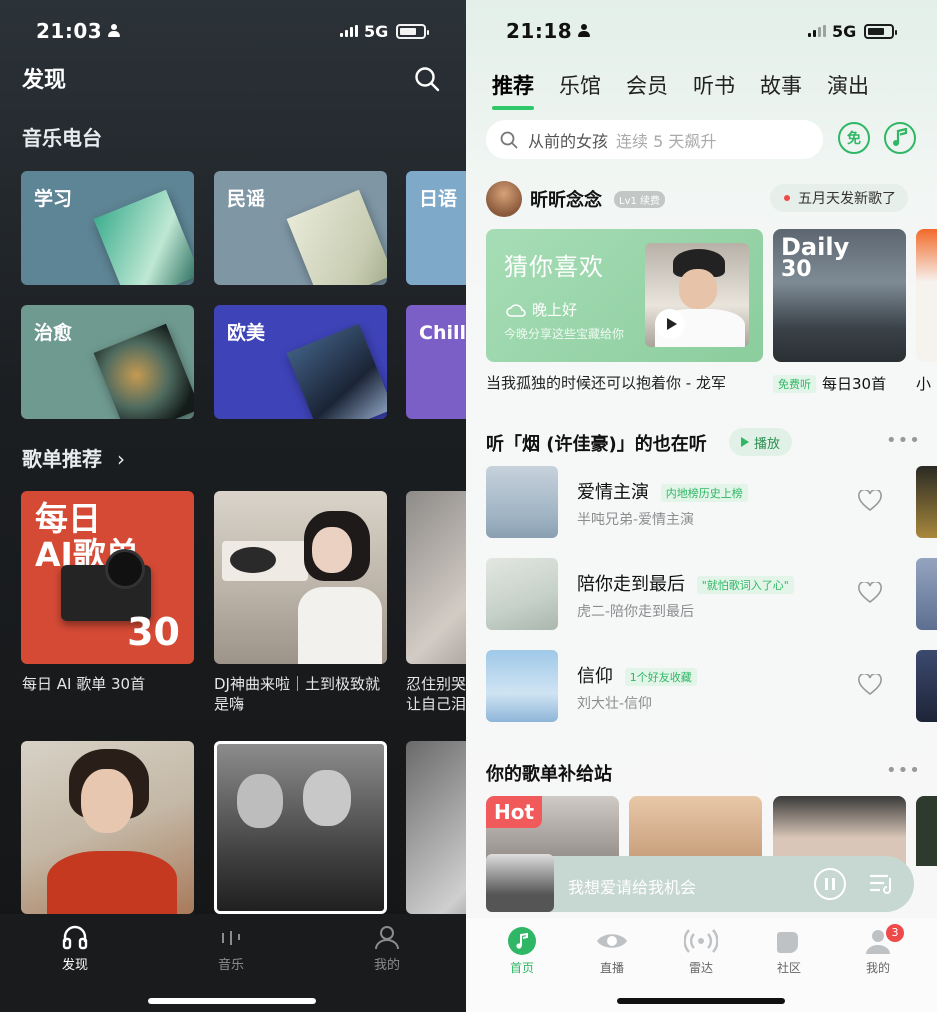 Image resolution: width=937 pixels, height=1012 pixels. I want to click on person-icon, so click(584, 31).